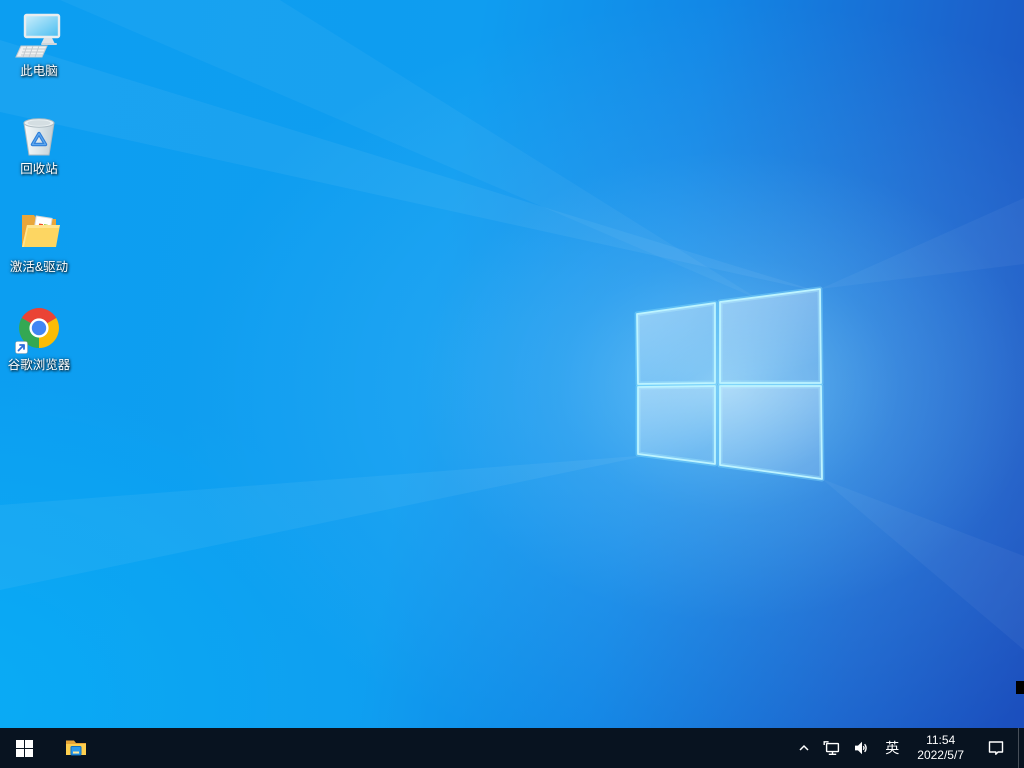 This screenshot has width=1024, height=768. Describe the element at coordinates (21, 347) in the screenshot. I see `shortcut-arrow-overlay` at that location.